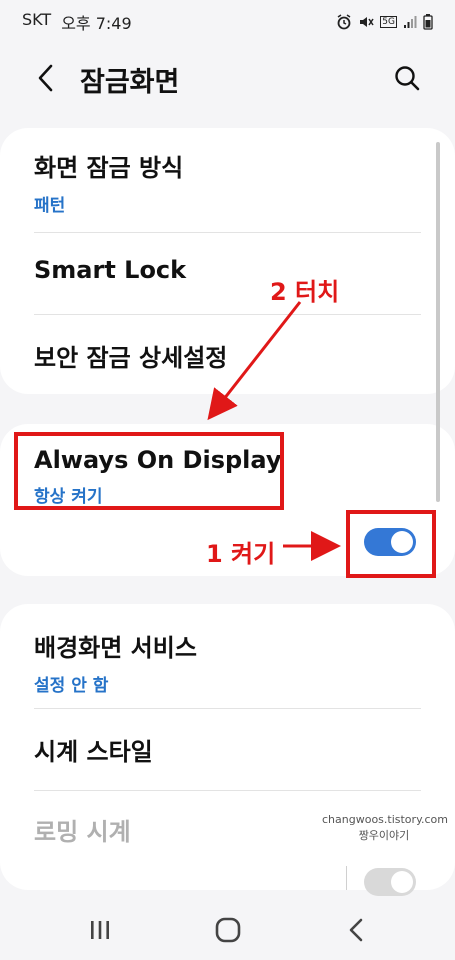  Describe the element at coordinates (241, 554) in the screenshot. I see `step1-annotation: 1 켜기` at that location.